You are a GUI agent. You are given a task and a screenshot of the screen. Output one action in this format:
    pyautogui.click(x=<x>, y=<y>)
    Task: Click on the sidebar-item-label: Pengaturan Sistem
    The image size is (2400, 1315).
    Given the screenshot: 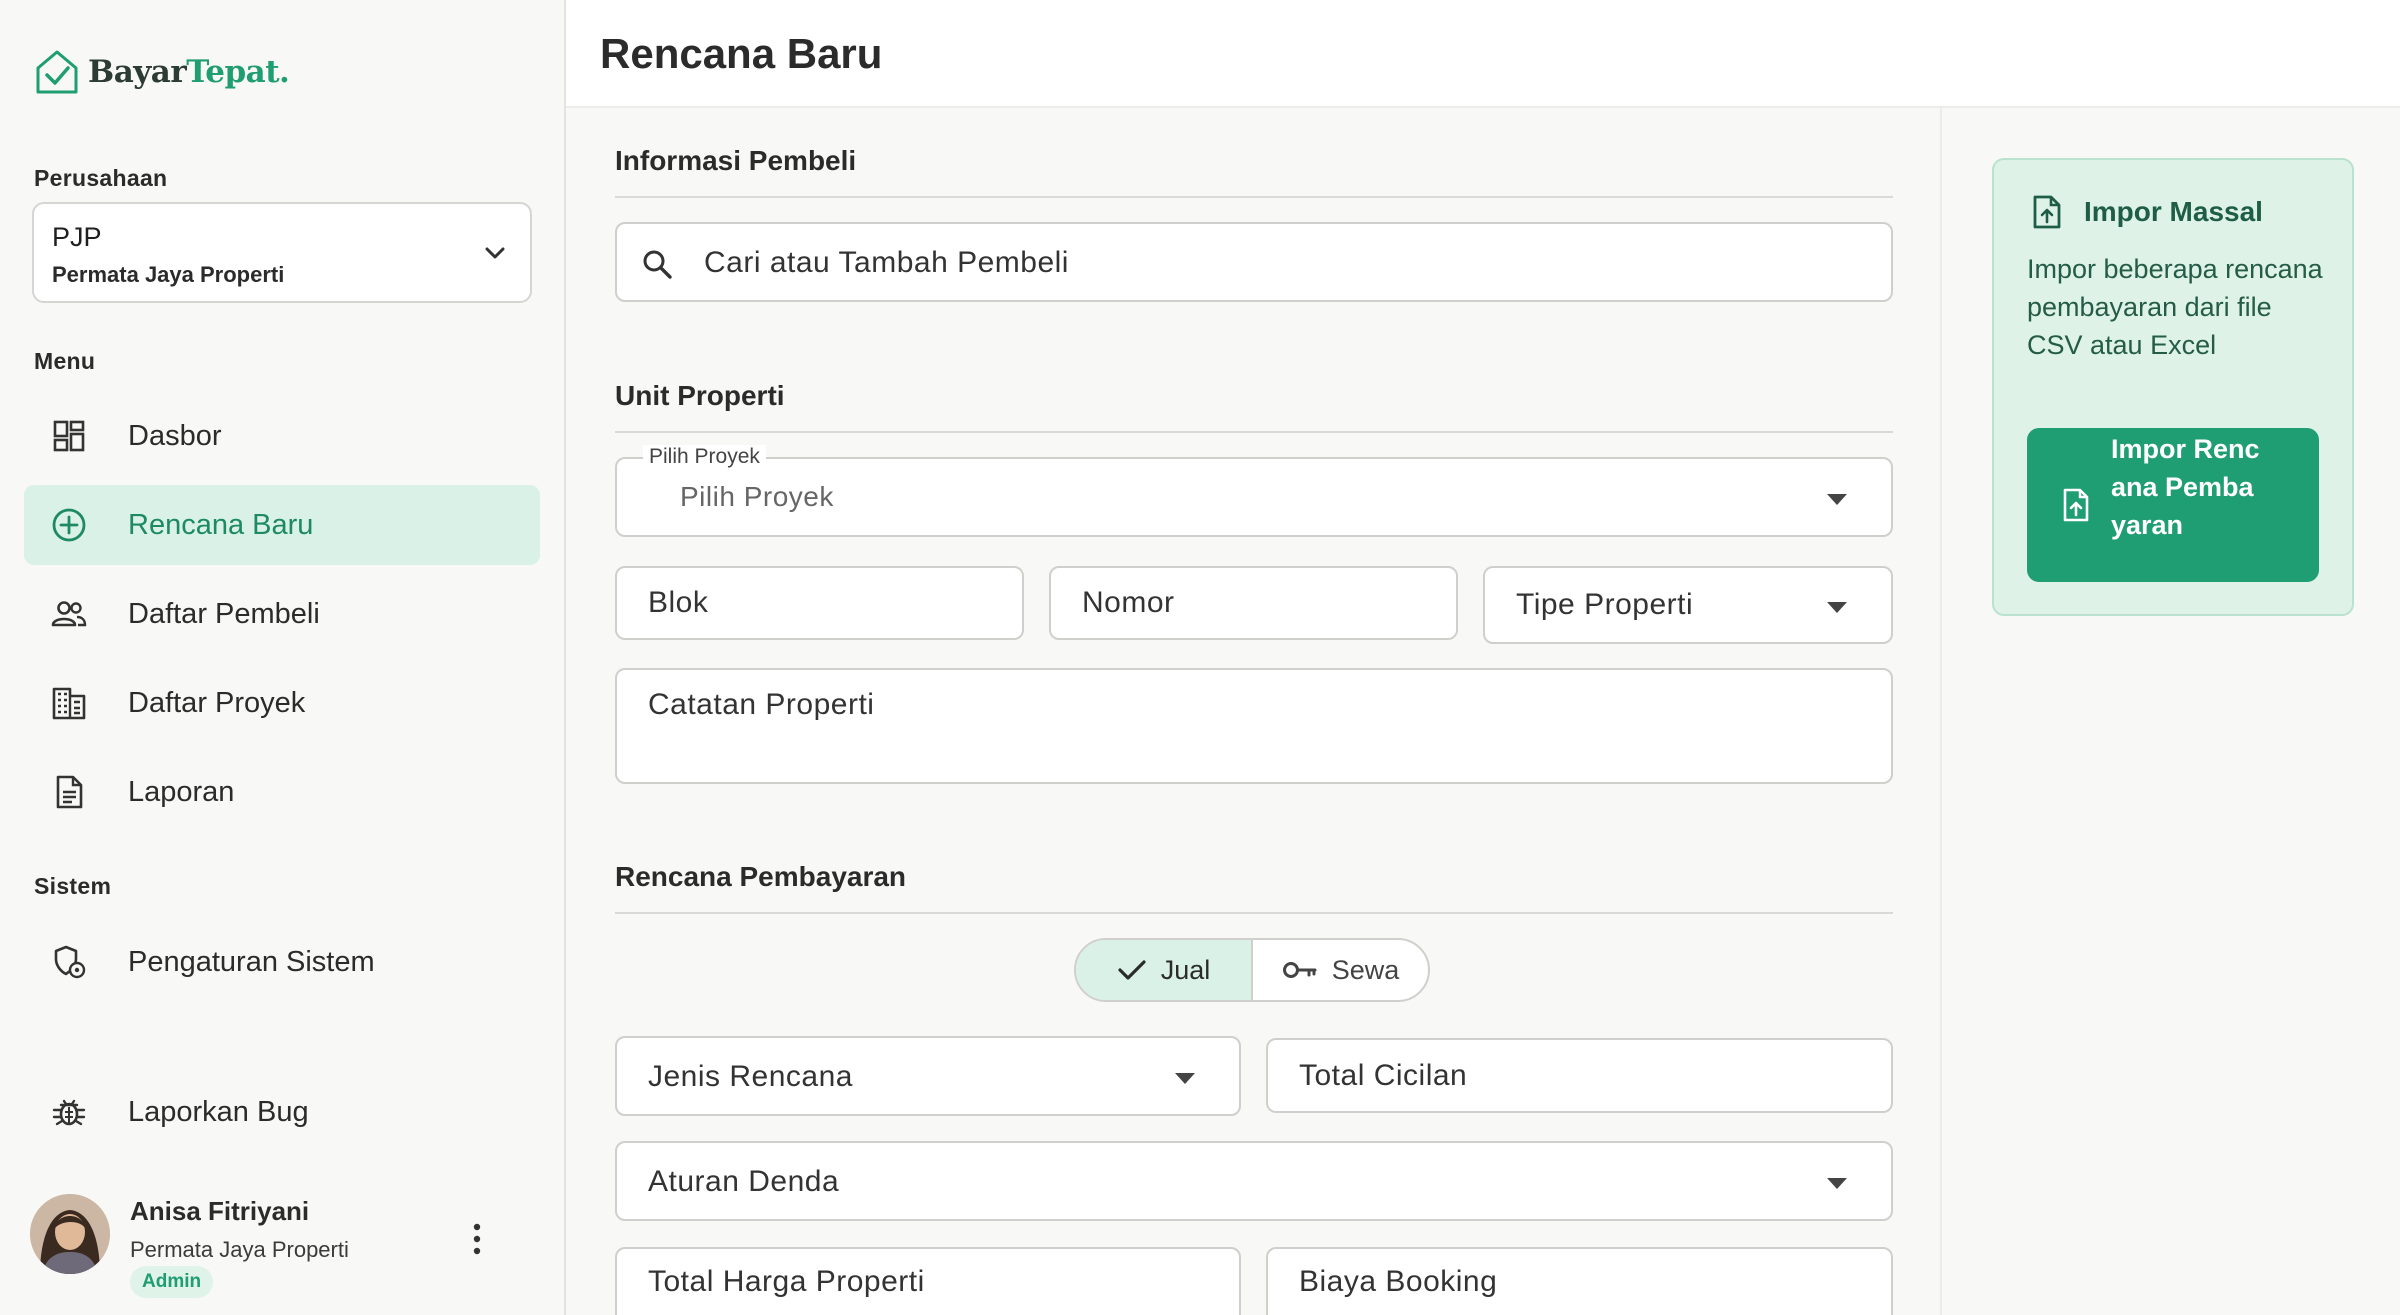 What is the action you would take?
    pyautogui.click(x=251, y=961)
    